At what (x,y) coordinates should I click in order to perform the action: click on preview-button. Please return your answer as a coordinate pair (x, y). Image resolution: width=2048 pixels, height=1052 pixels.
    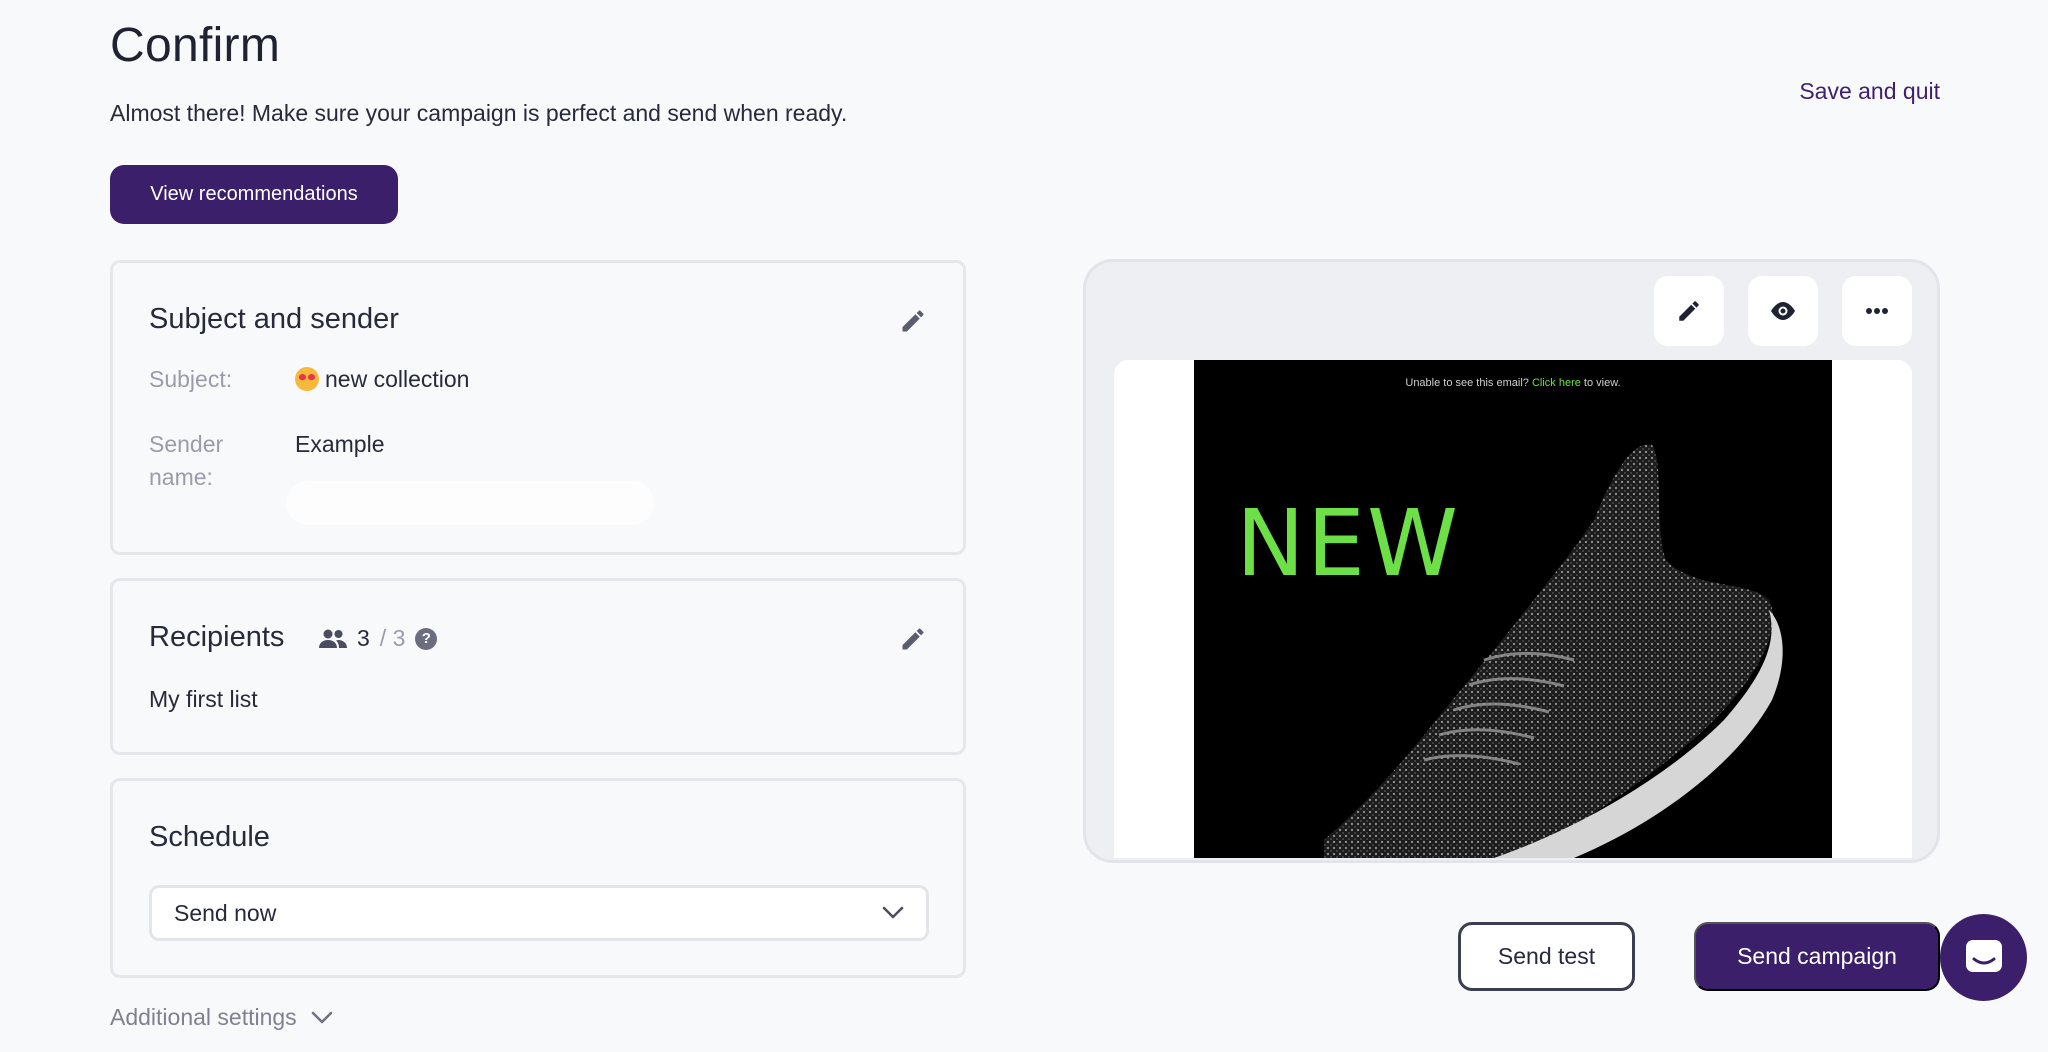
    Looking at the image, I should click on (1783, 311).